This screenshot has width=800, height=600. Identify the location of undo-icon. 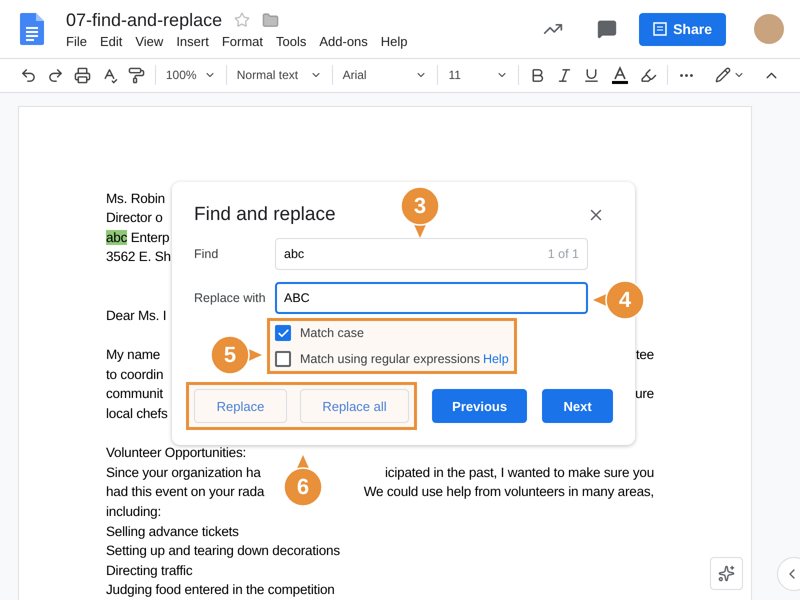
(28, 75).